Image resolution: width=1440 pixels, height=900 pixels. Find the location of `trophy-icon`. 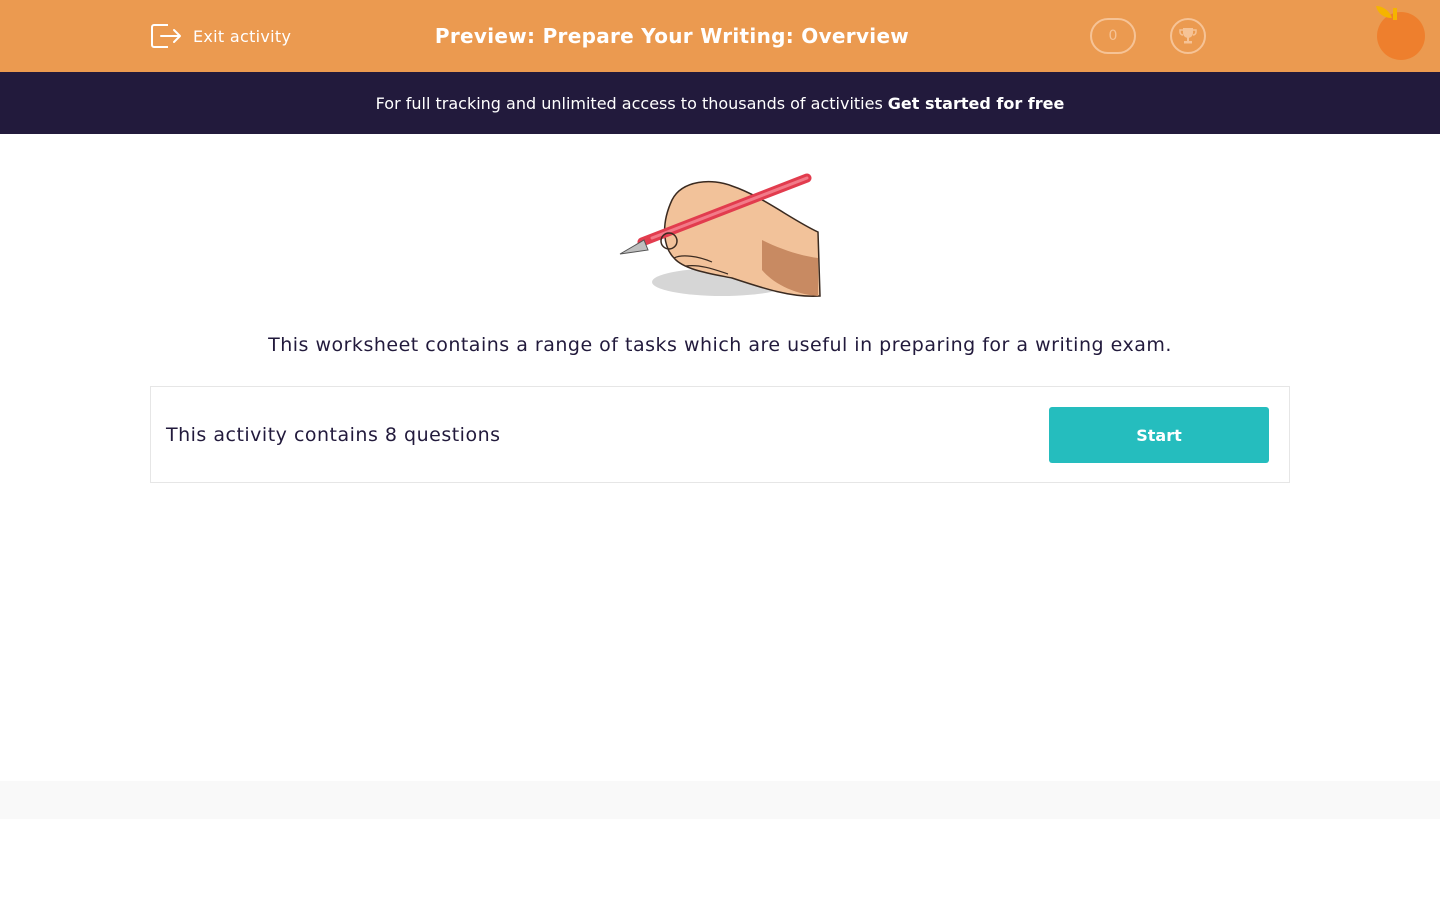

trophy-icon is located at coordinates (1188, 36).